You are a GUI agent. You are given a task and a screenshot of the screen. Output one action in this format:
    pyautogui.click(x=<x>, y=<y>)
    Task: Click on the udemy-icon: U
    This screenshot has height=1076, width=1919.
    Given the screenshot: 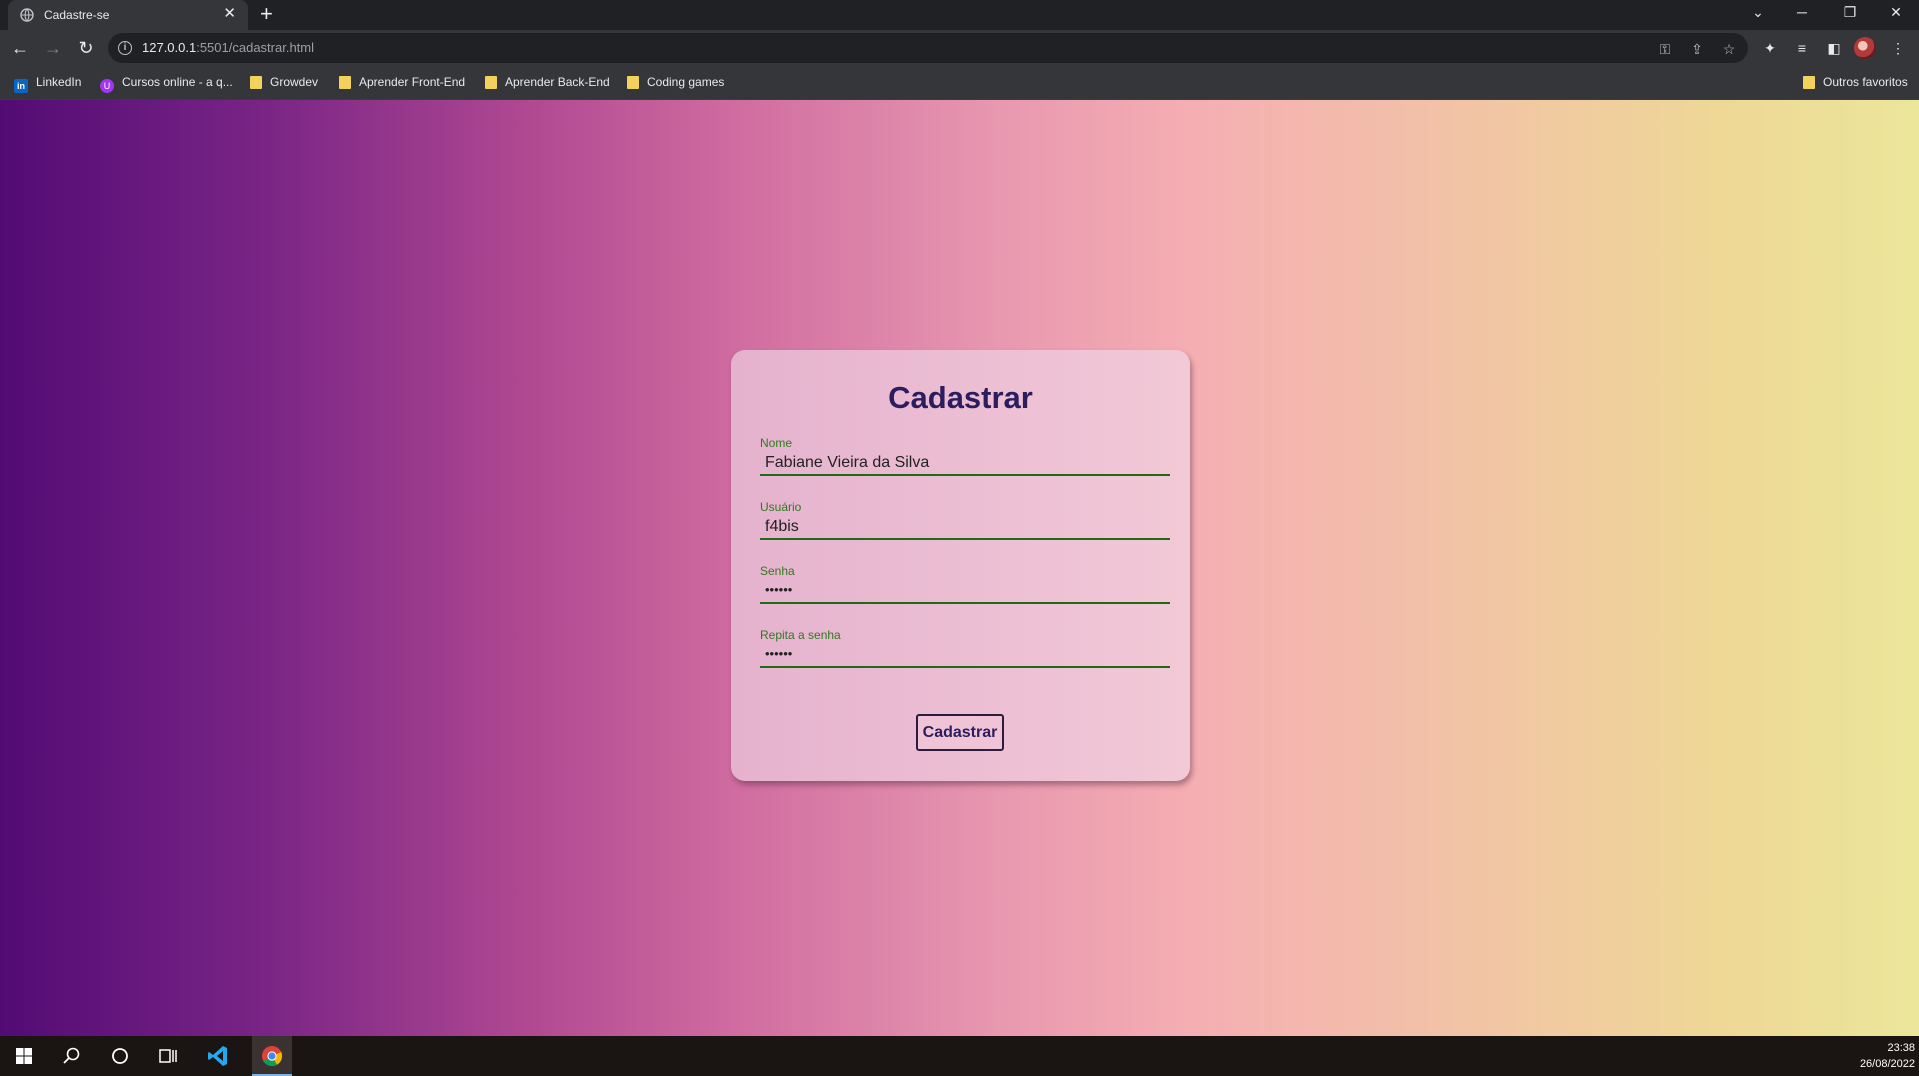 What is the action you would take?
    pyautogui.click(x=107, y=86)
    